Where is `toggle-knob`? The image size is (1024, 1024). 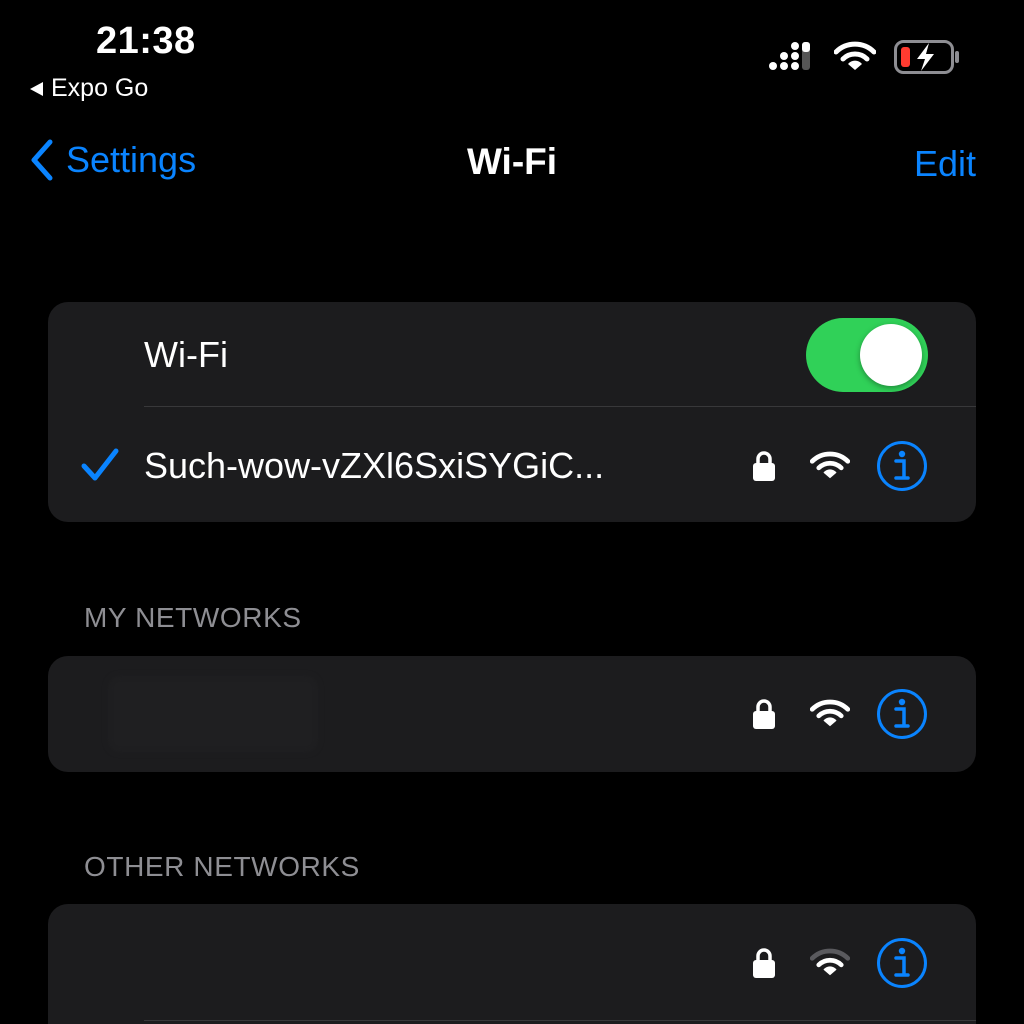 toggle-knob is located at coordinates (891, 355).